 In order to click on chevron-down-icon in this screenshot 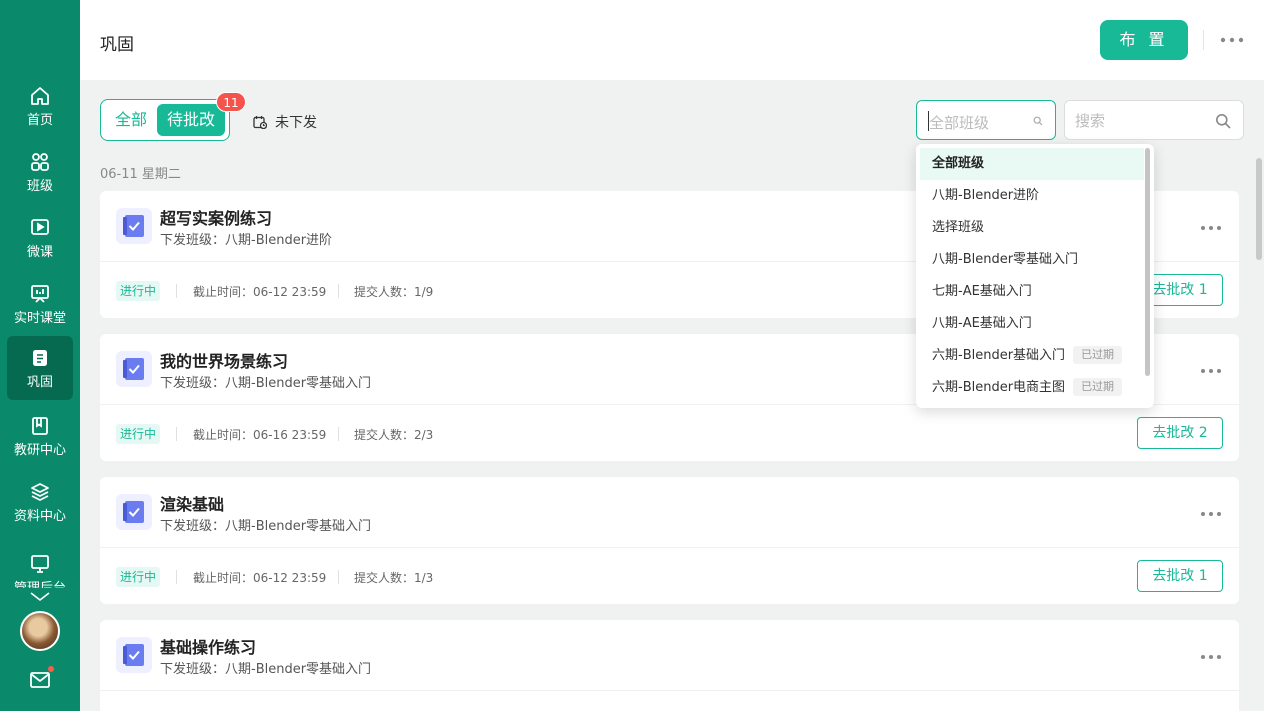, I will do `click(40, 597)`.